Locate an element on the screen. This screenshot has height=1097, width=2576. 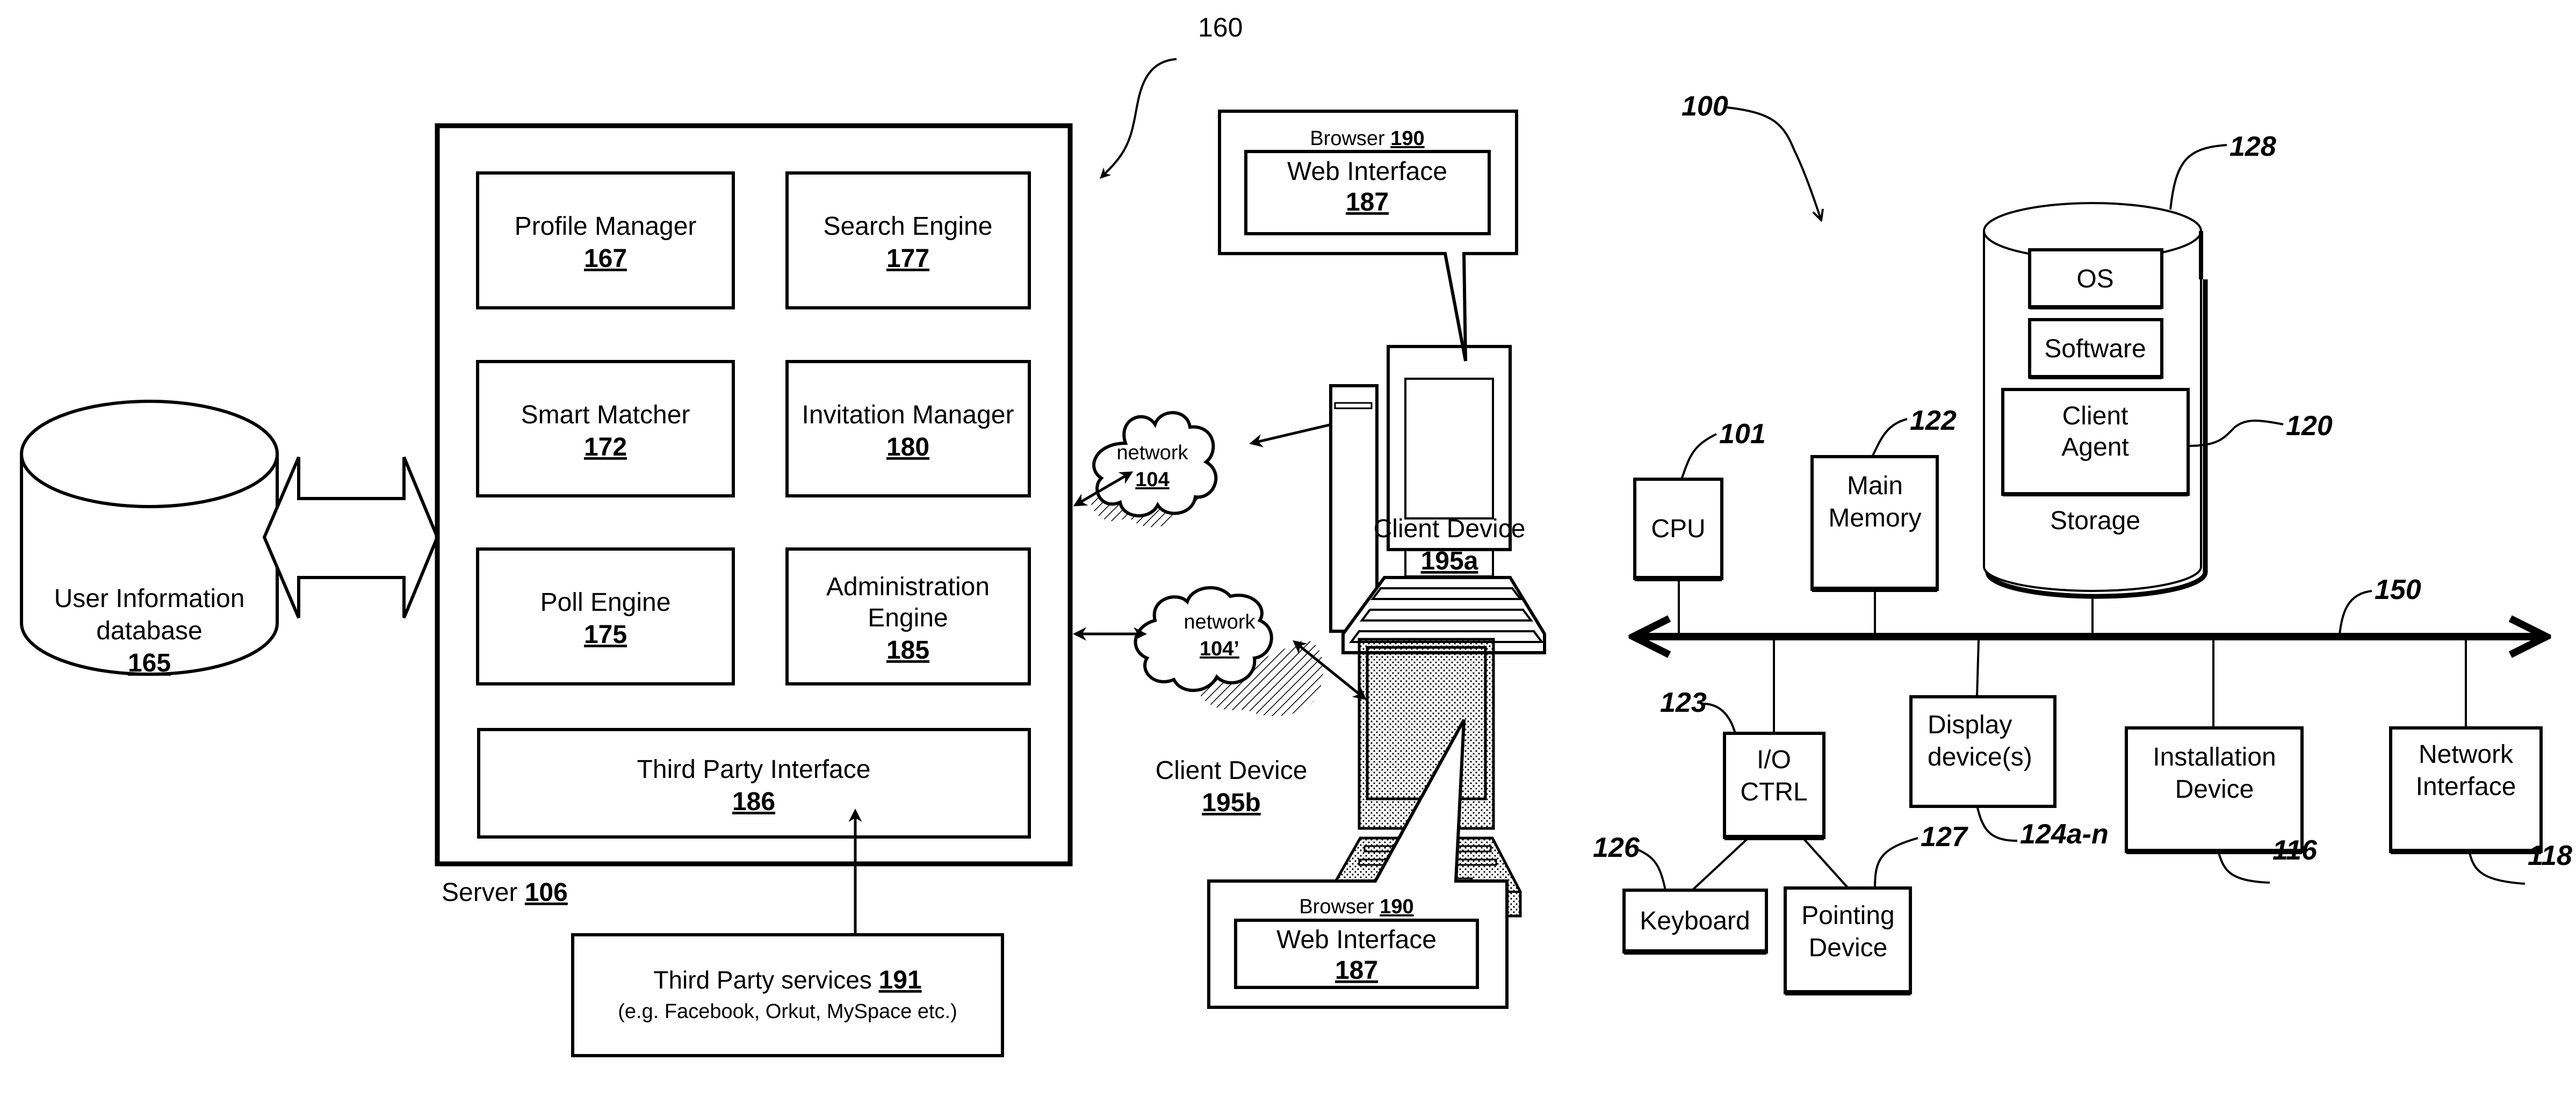
module-search-engine: Search Engine 177 is located at coordinates (908, 240).